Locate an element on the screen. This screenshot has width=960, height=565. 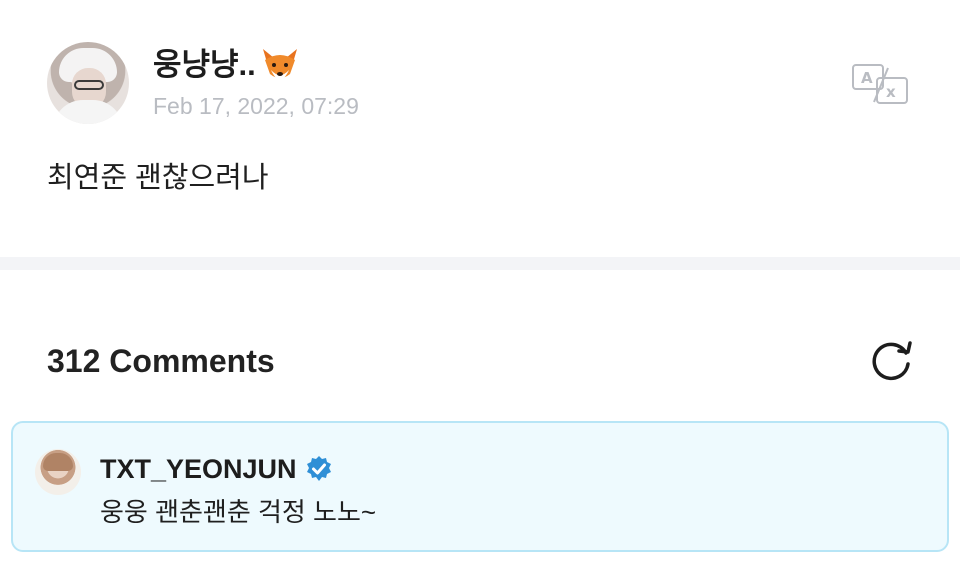
artist-comment-text: 웅웅 괜춘괜춘 걱정 노노~ is located at coordinates (238, 512).